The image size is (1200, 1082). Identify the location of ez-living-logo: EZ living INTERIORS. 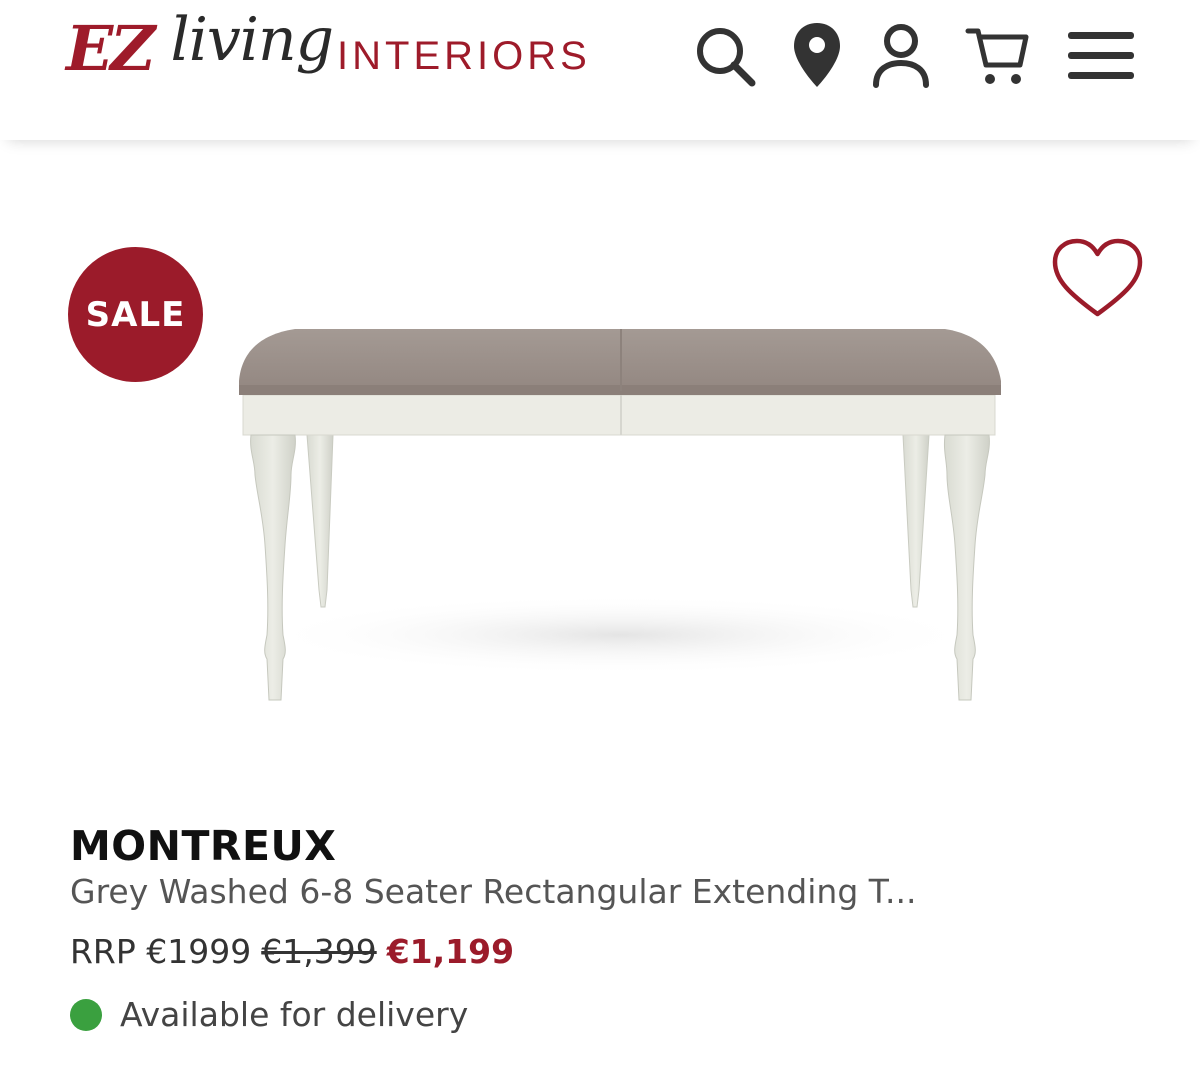
(328, 56).